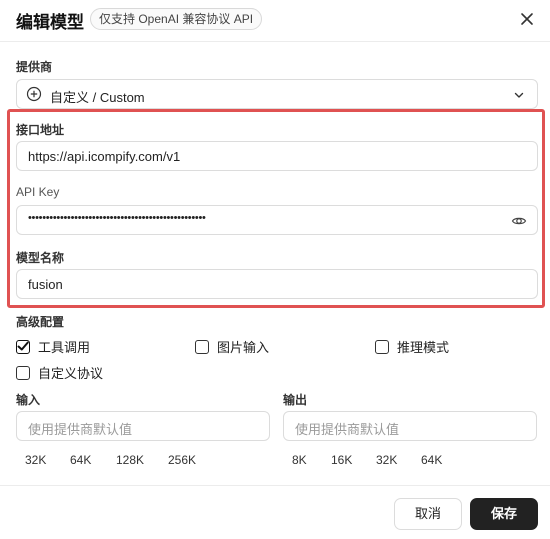 The width and height of the screenshot is (550, 539). What do you see at coordinates (34, 94) in the screenshot?
I see `plus-circle-icon` at bounding box center [34, 94].